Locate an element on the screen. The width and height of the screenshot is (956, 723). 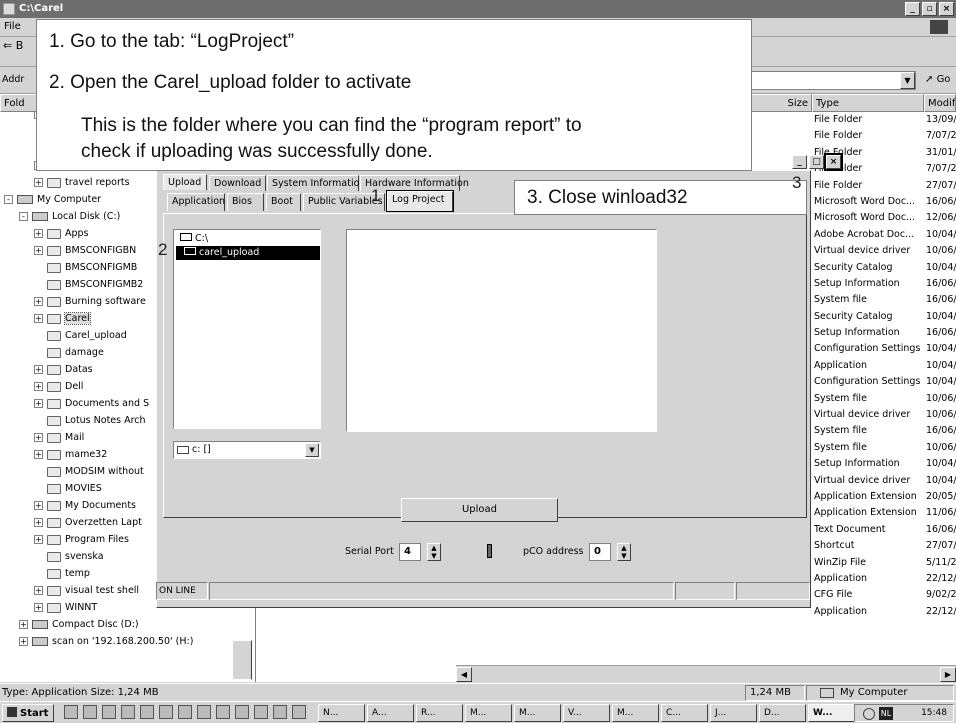
tree-item: + scan on '192.168.200.50' (H:) is located at coordinates (106, 641).